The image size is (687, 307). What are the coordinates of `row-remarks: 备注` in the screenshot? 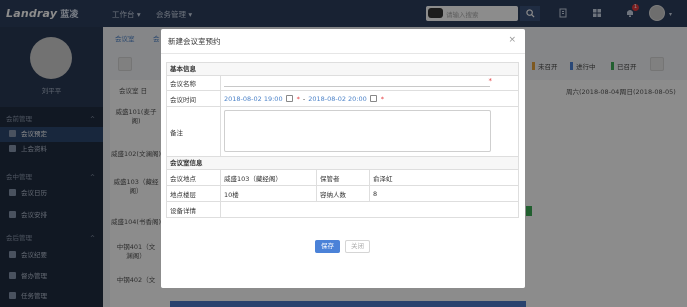 It's located at (342, 132).